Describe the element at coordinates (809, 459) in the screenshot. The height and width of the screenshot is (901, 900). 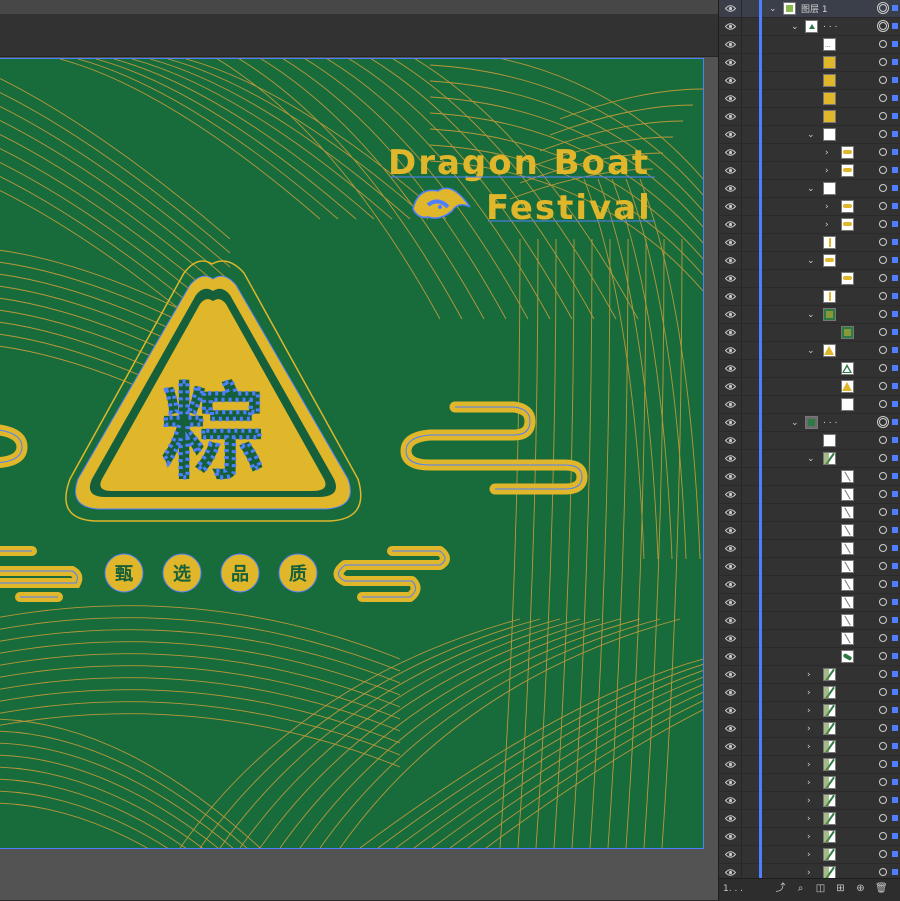
I see `layer-row: ⌄` at that location.